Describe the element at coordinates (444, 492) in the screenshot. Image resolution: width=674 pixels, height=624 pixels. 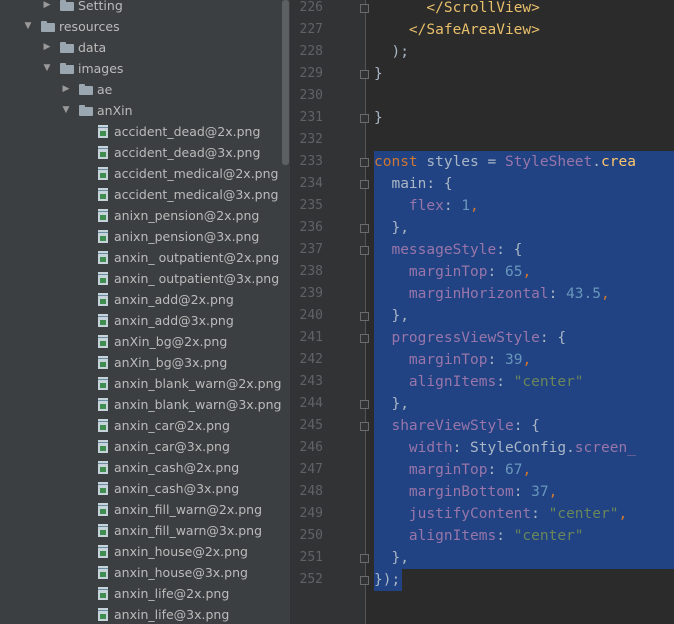
I see `code-token: marginBottom` at that location.